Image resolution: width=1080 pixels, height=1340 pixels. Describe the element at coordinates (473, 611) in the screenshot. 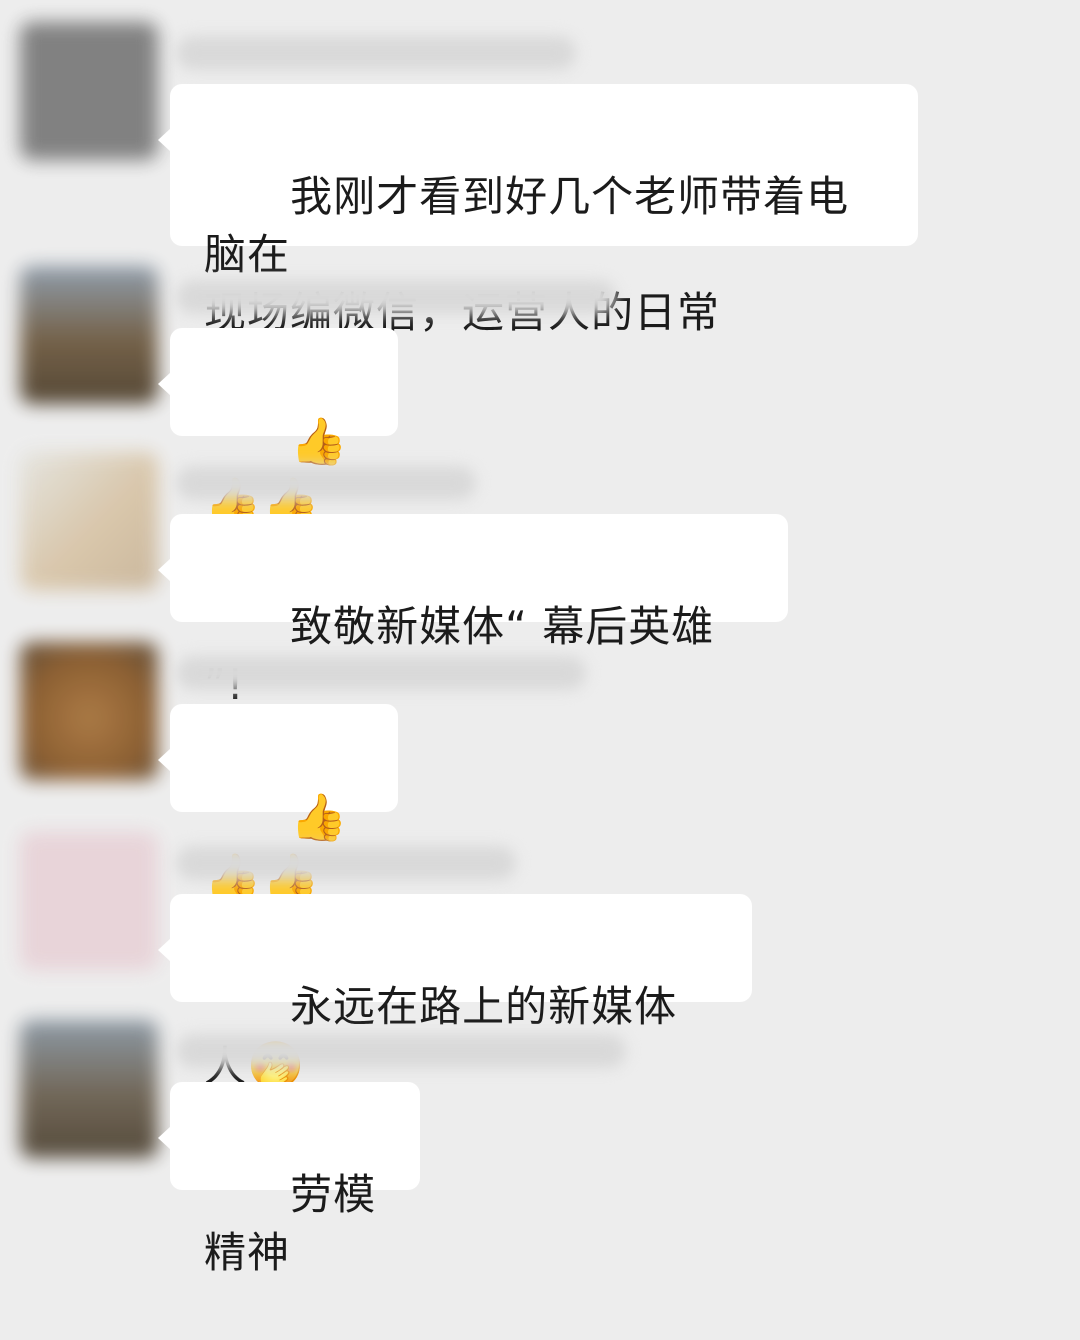

I see `message-bubble: 致敬新媒体“ 幕后英雄 ”!` at that location.